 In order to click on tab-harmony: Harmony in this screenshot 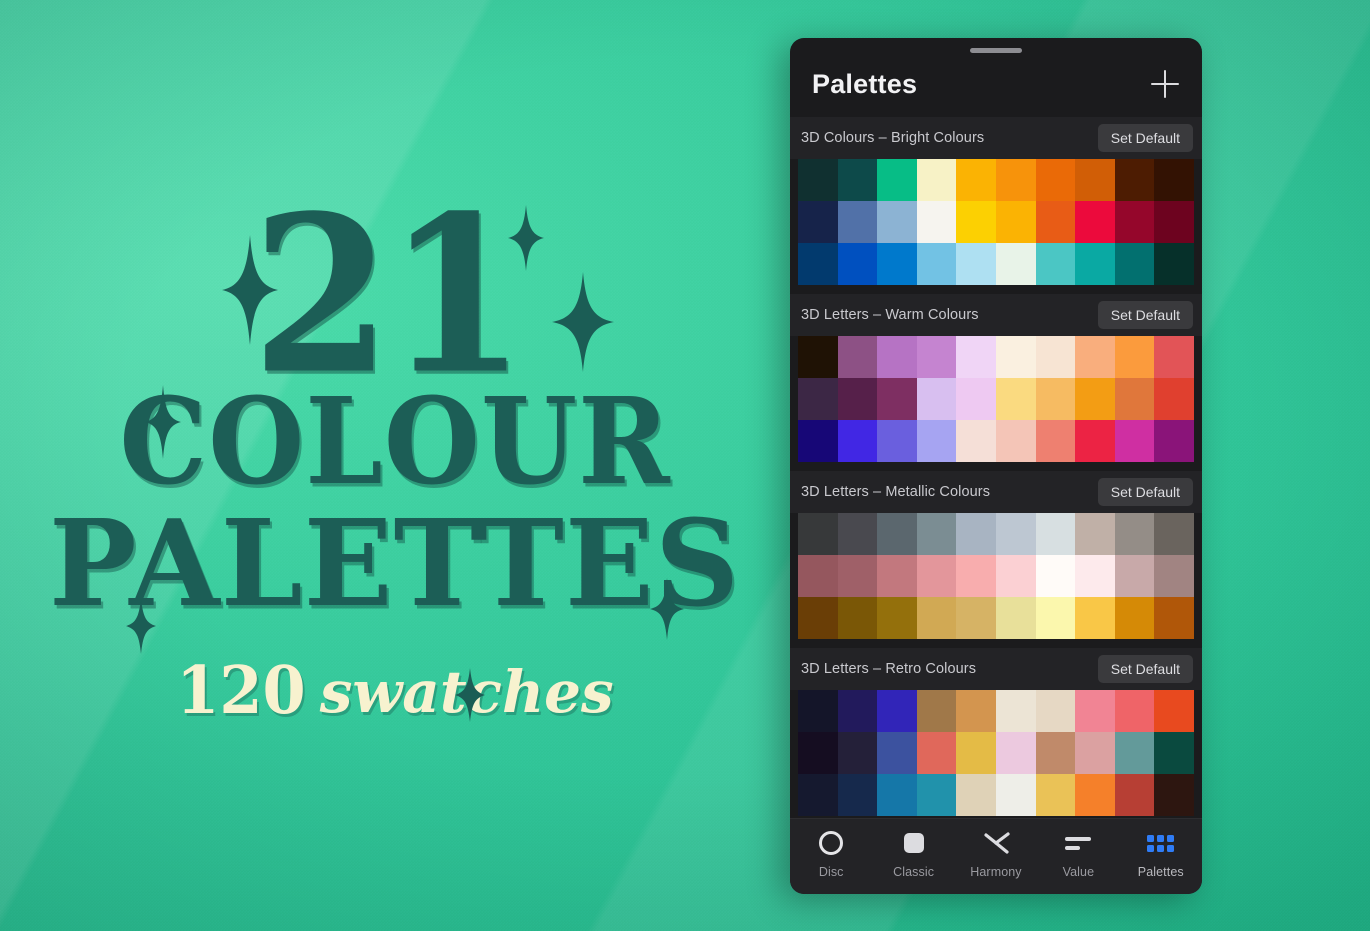, I will do `click(996, 854)`.